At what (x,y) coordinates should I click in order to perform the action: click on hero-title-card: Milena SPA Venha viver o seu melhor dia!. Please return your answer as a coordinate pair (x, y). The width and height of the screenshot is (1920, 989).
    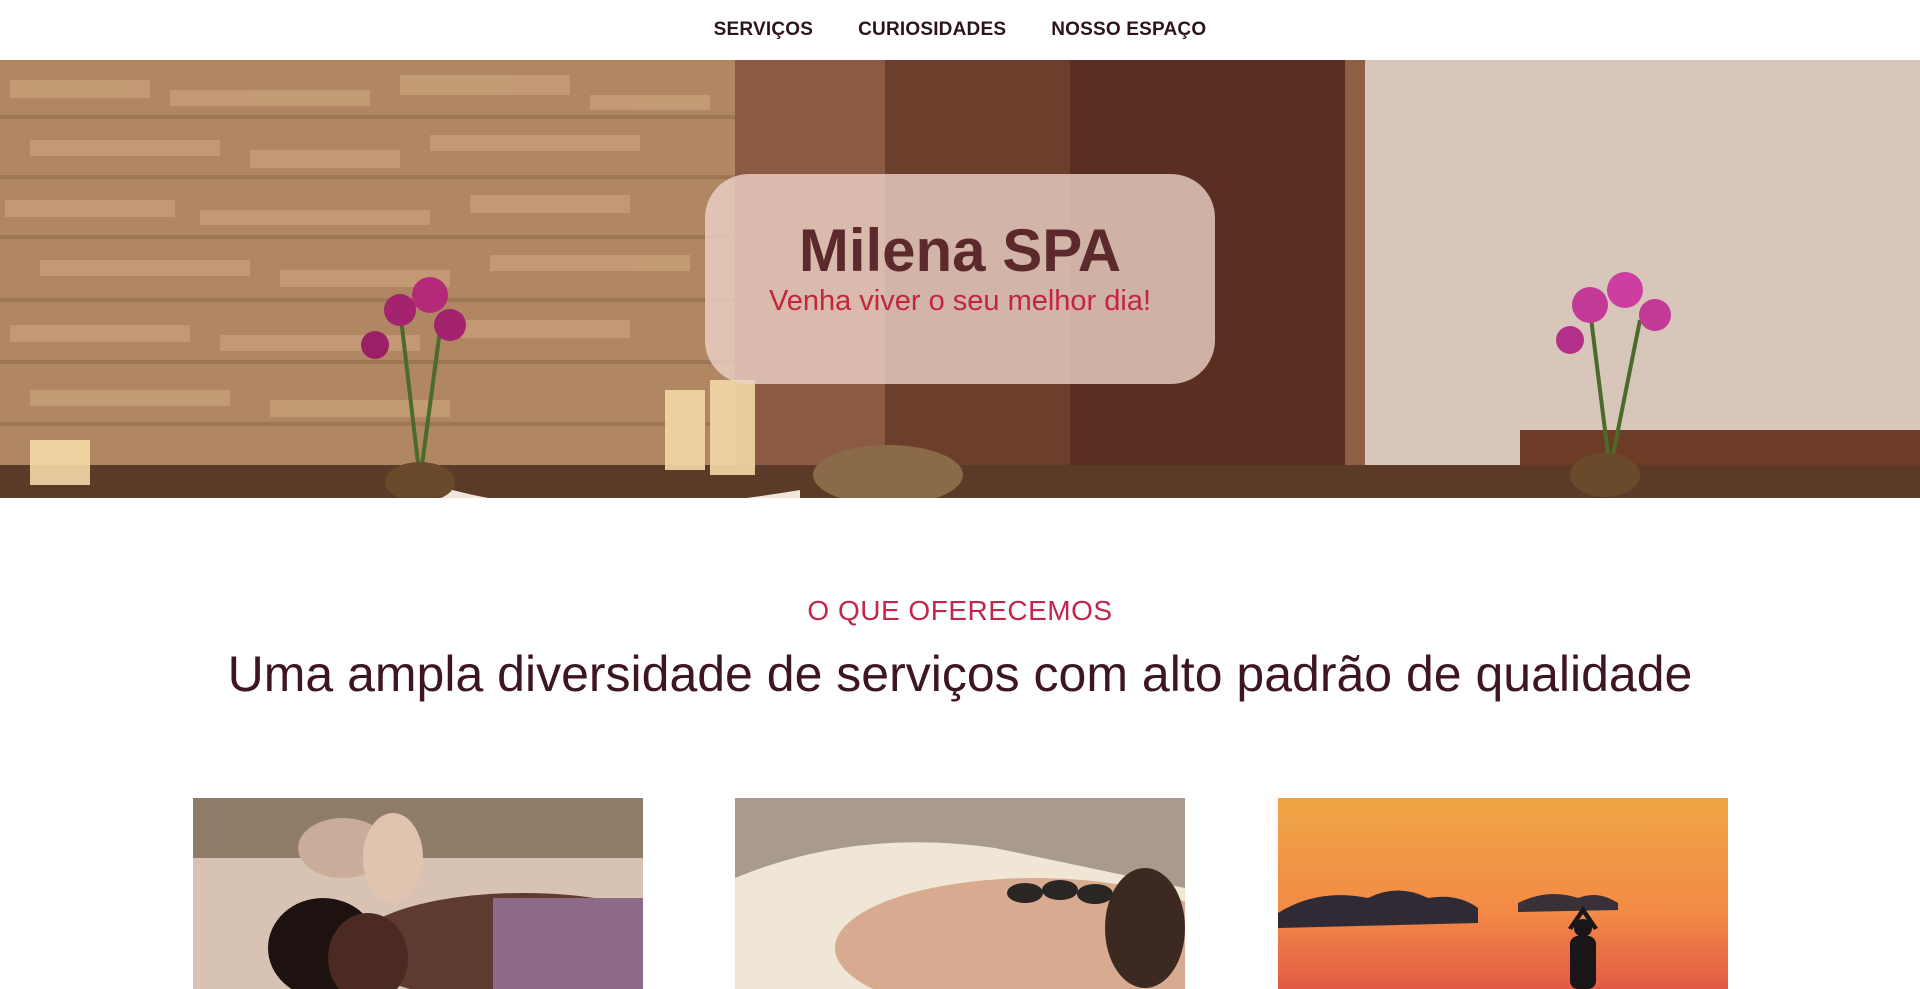
    Looking at the image, I should click on (960, 279).